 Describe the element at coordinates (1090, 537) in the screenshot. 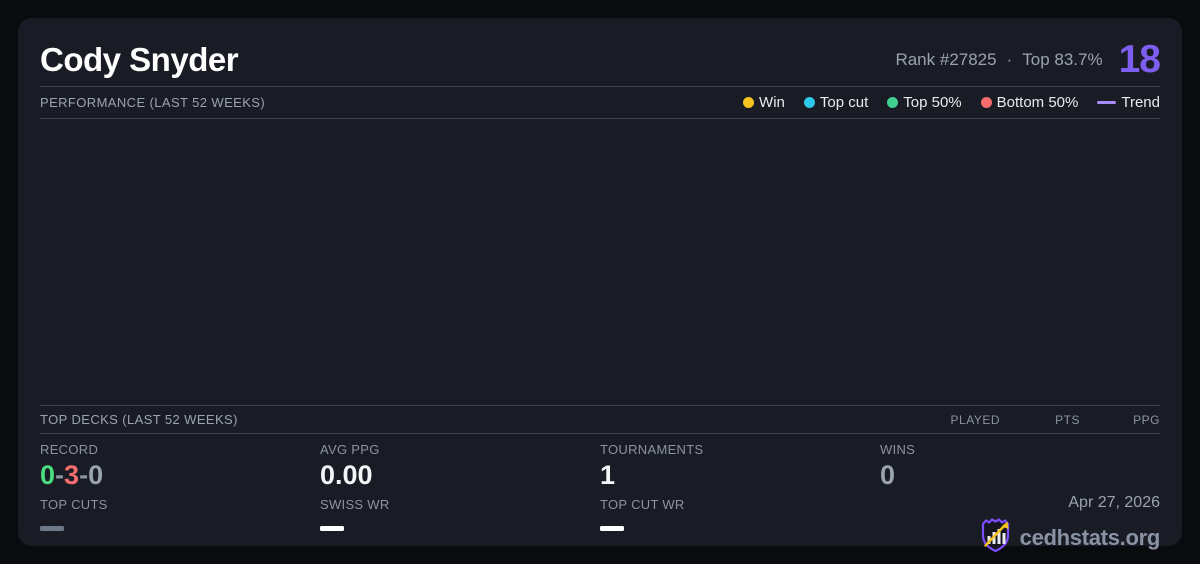

I see `cedhstats-site-text: cedhstats.org` at that location.